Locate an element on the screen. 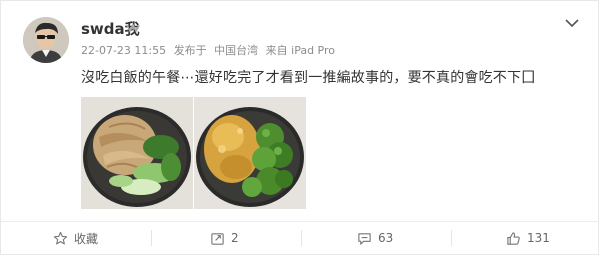 The image size is (599, 255). favorite-button: 收藏 is located at coordinates (75, 238).